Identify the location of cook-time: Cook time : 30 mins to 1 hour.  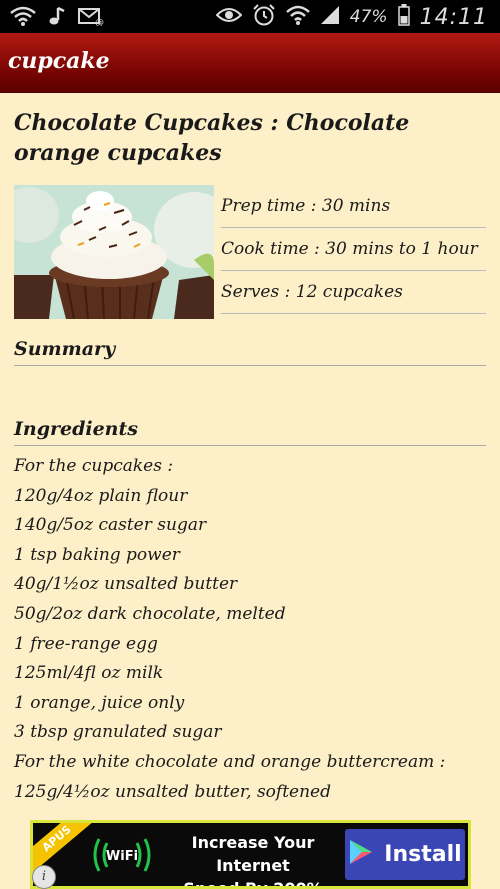
(353, 249).